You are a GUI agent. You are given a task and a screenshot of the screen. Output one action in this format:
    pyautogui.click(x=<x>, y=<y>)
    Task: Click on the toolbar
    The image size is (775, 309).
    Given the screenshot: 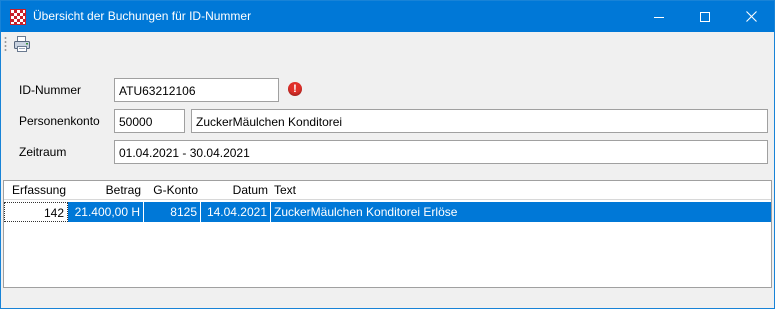 What is the action you would take?
    pyautogui.click(x=387, y=44)
    